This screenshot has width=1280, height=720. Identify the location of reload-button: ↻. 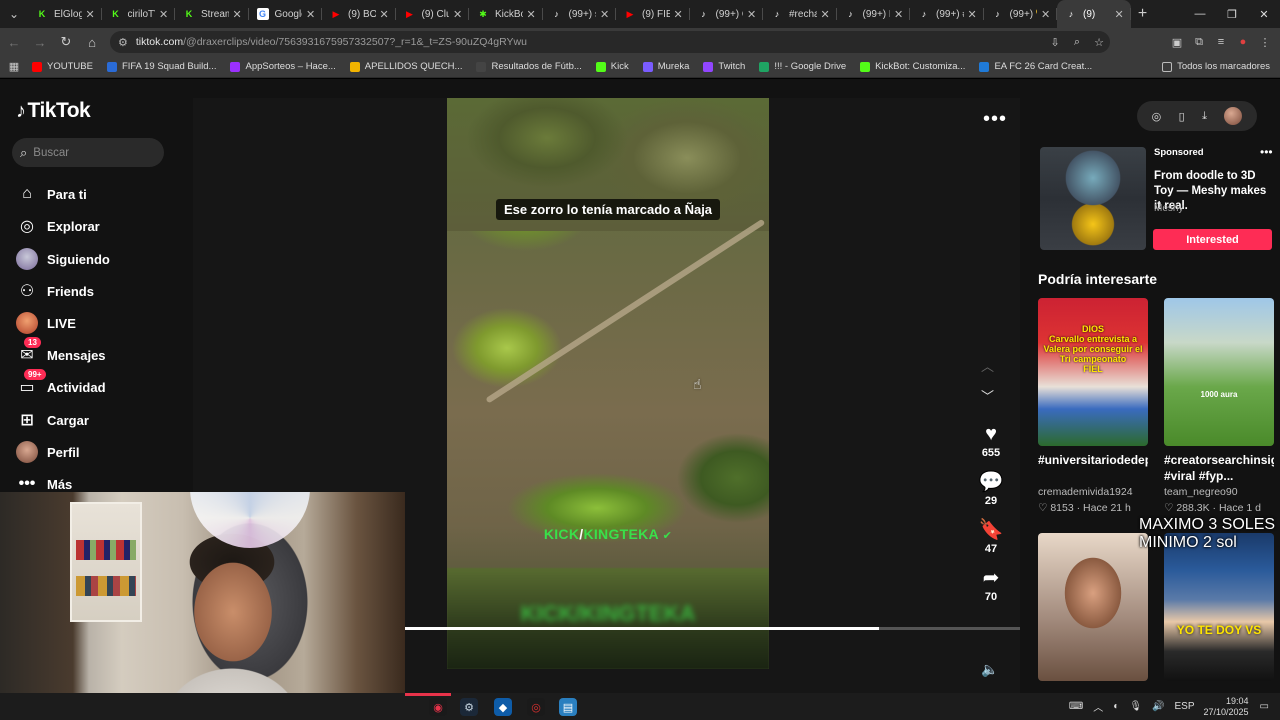
(66, 42).